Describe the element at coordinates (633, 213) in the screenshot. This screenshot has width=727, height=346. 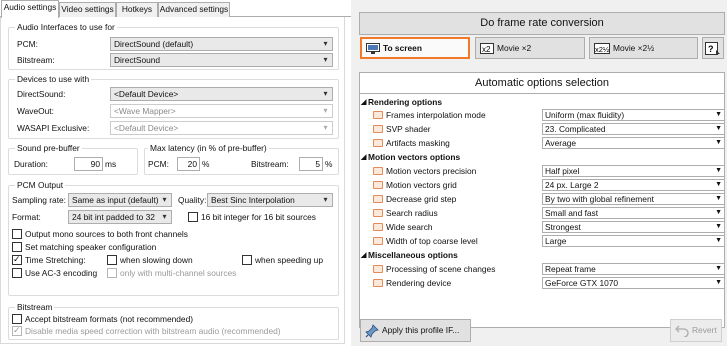
I see `option-value-select: Small and fast ▼` at that location.